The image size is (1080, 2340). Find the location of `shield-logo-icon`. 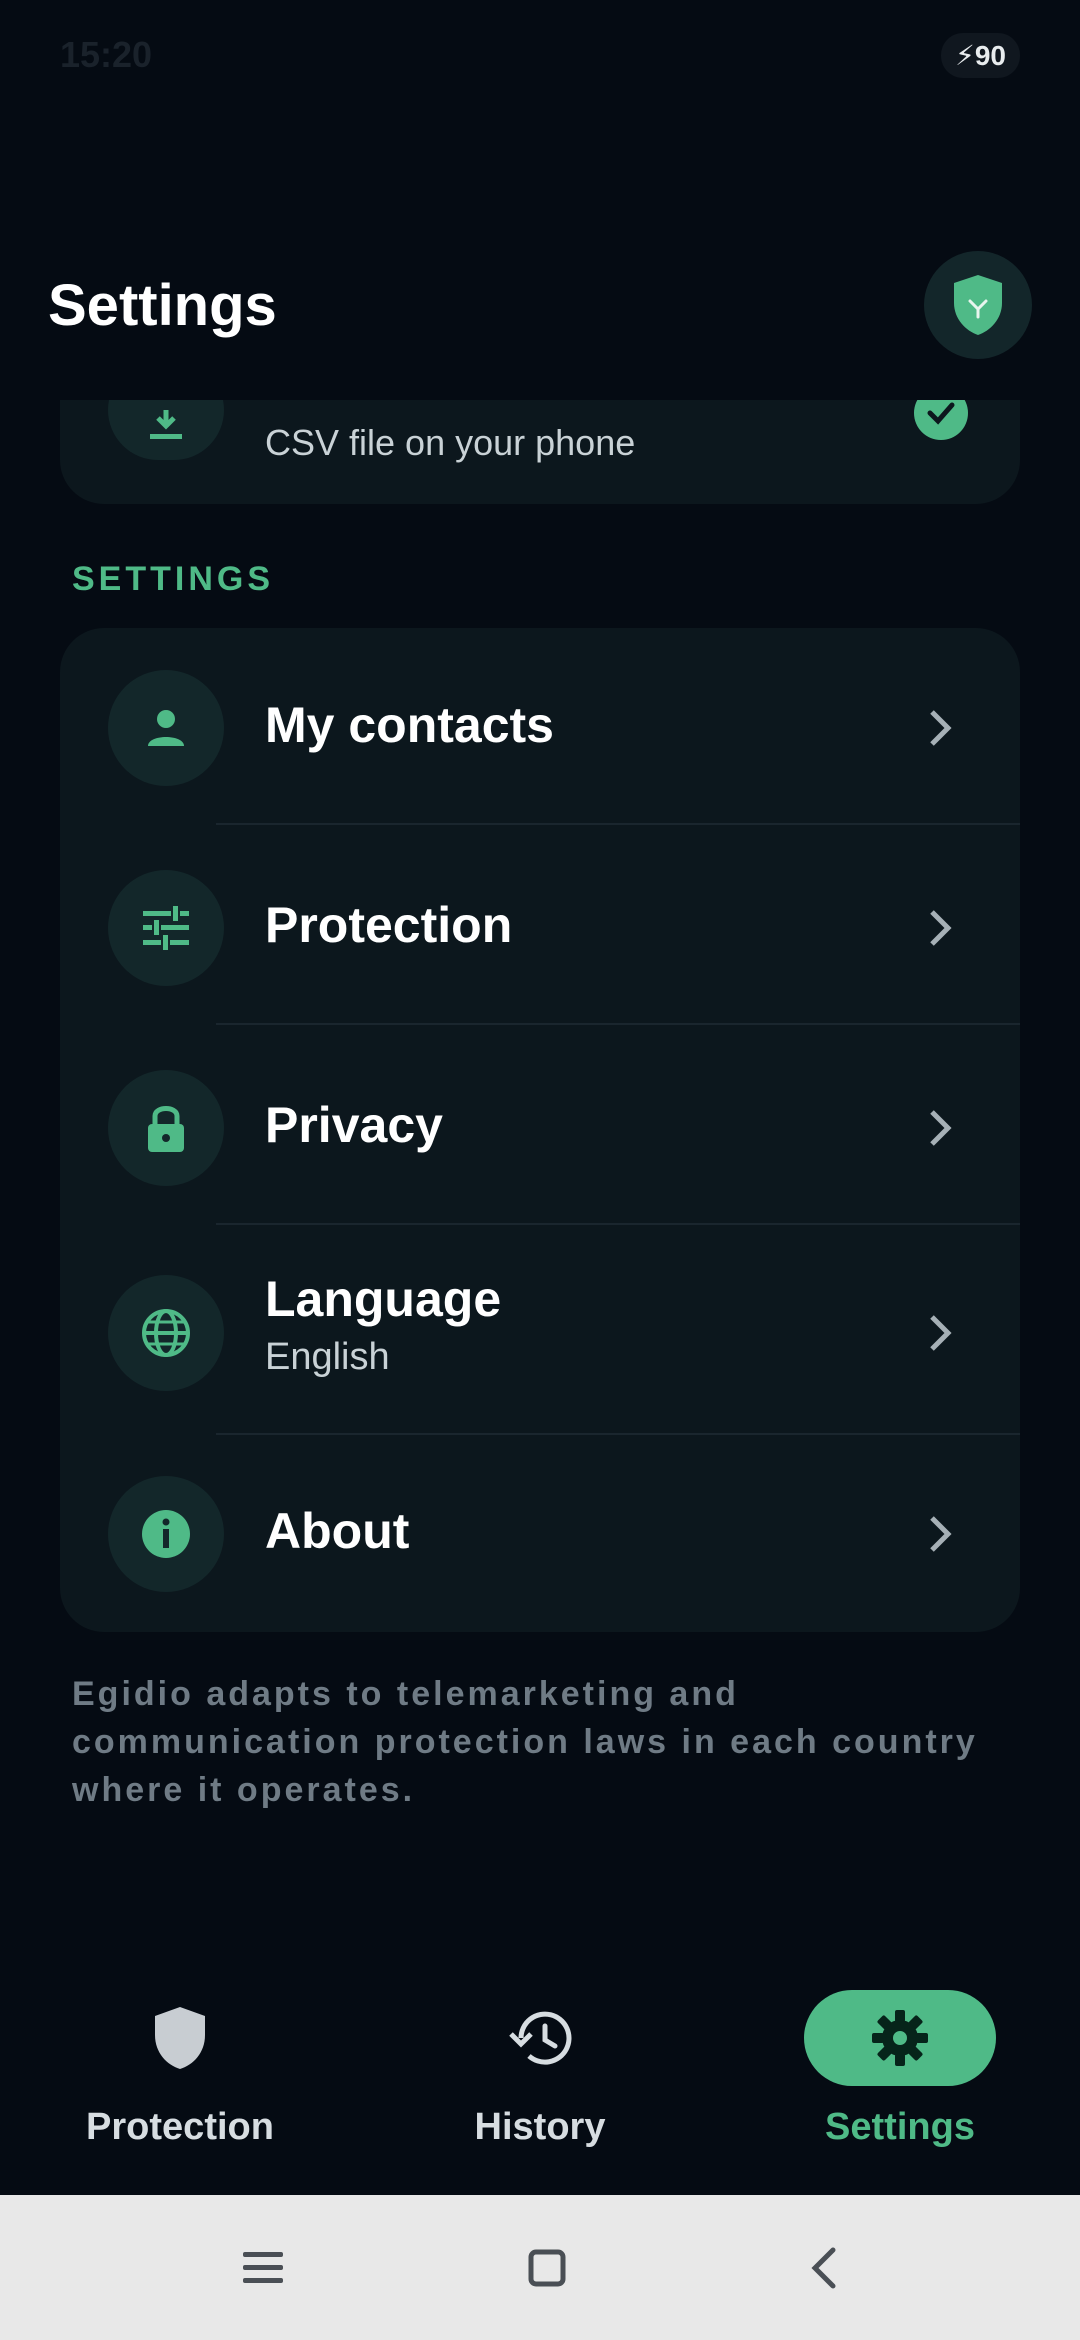

shield-logo-icon is located at coordinates (978, 305).